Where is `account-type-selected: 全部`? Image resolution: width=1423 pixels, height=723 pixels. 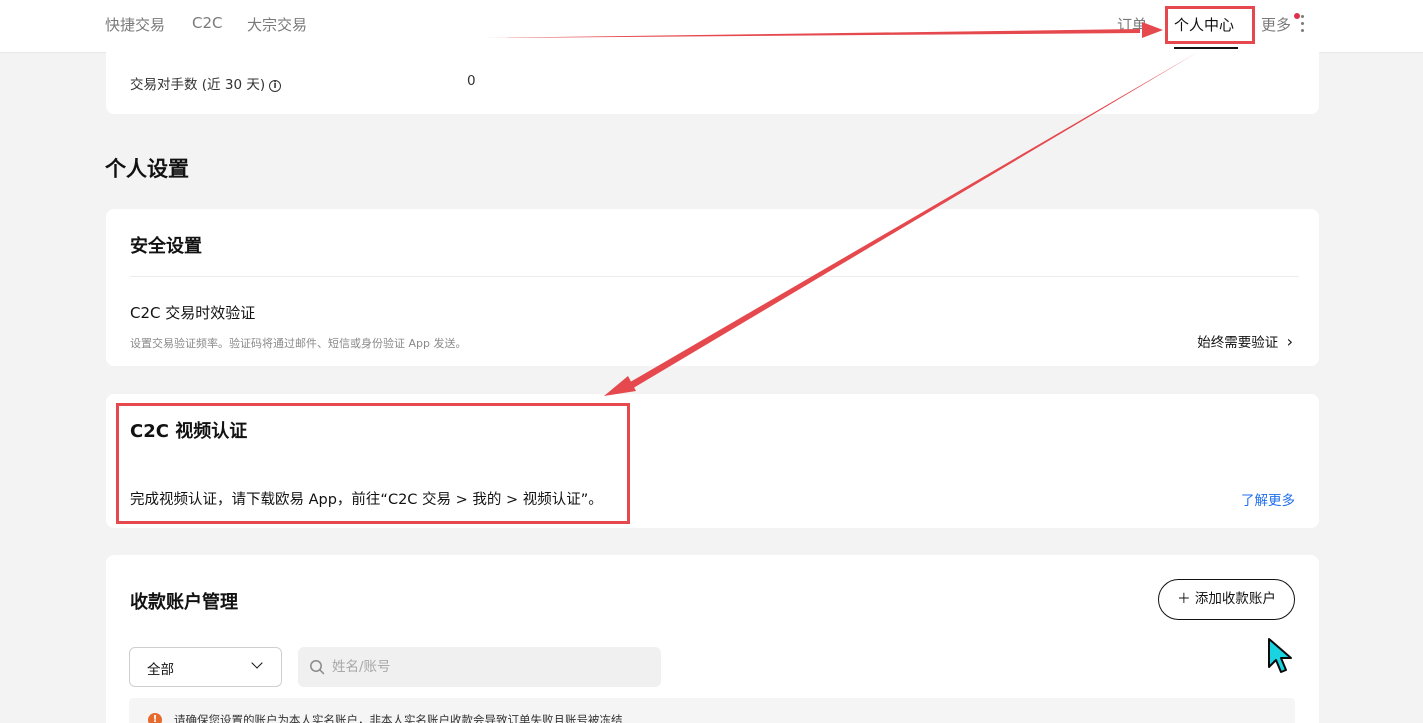 account-type-selected: 全部 is located at coordinates (160, 670).